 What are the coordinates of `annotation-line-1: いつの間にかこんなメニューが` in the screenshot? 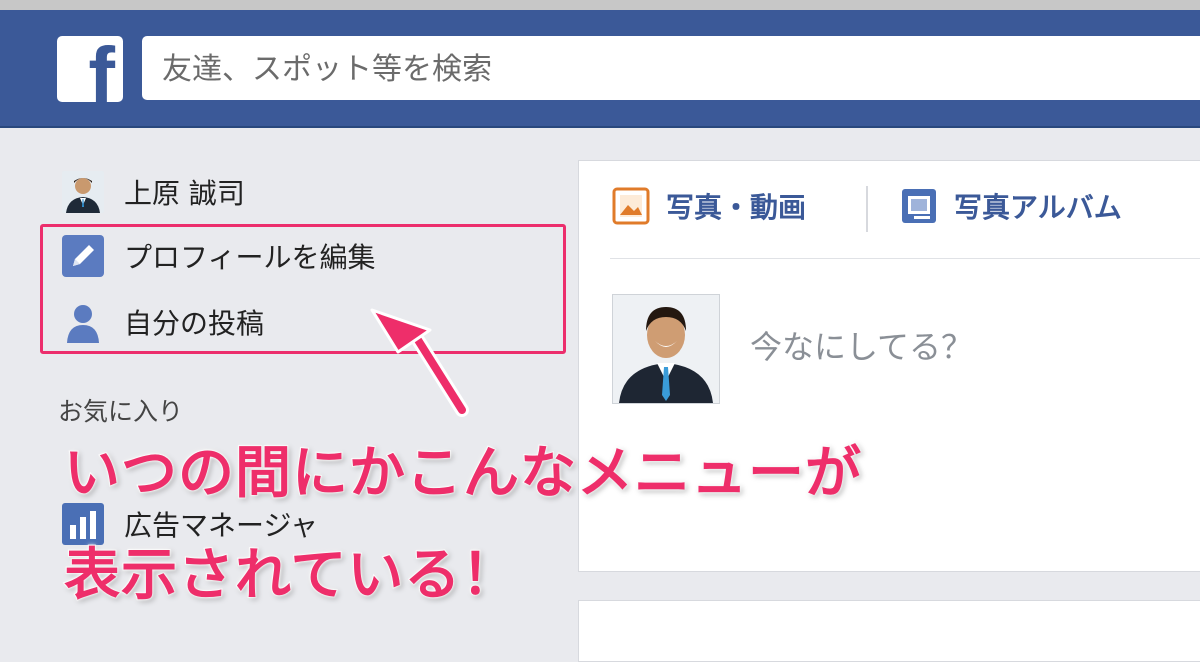 It's located at (462, 473).